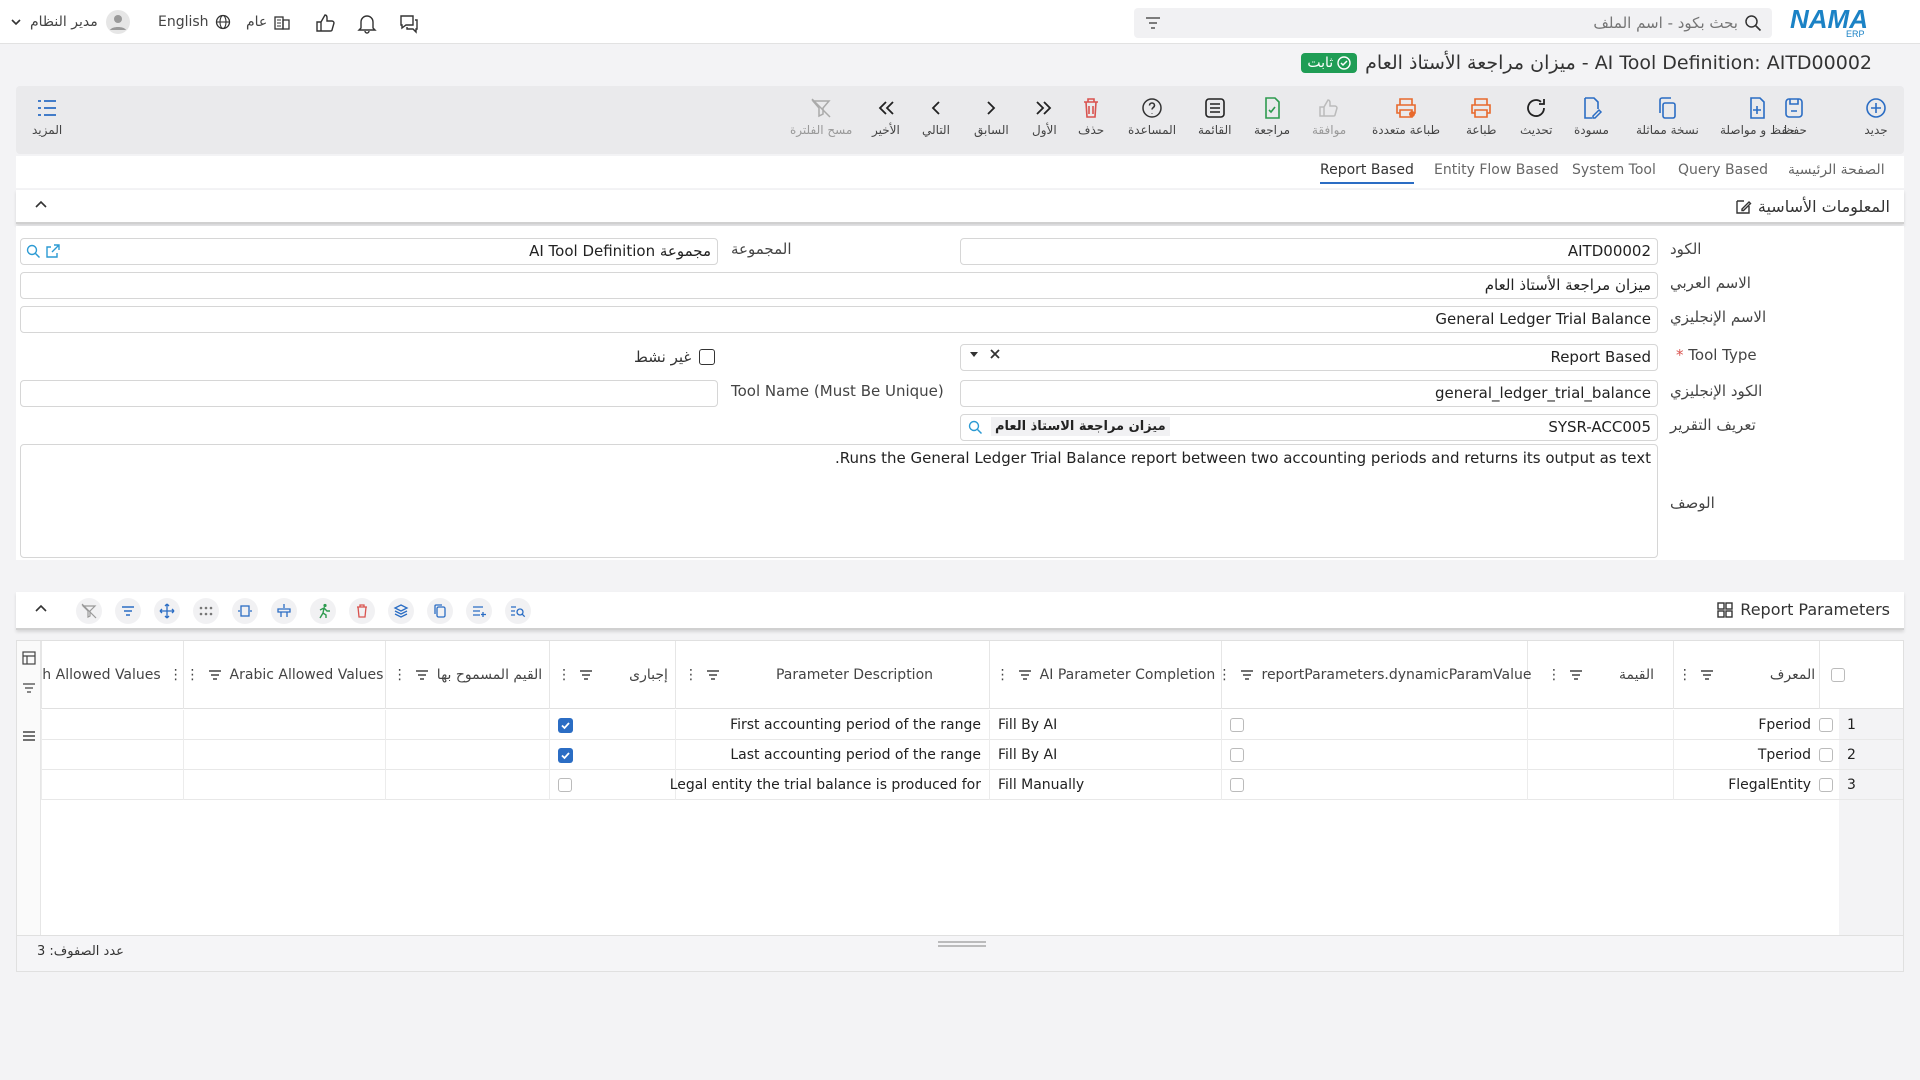  What do you see at coordinates (1367, 173) in the screenshot?
I see `tab-report-based: Report Based` at bounding box center [1367, 173].